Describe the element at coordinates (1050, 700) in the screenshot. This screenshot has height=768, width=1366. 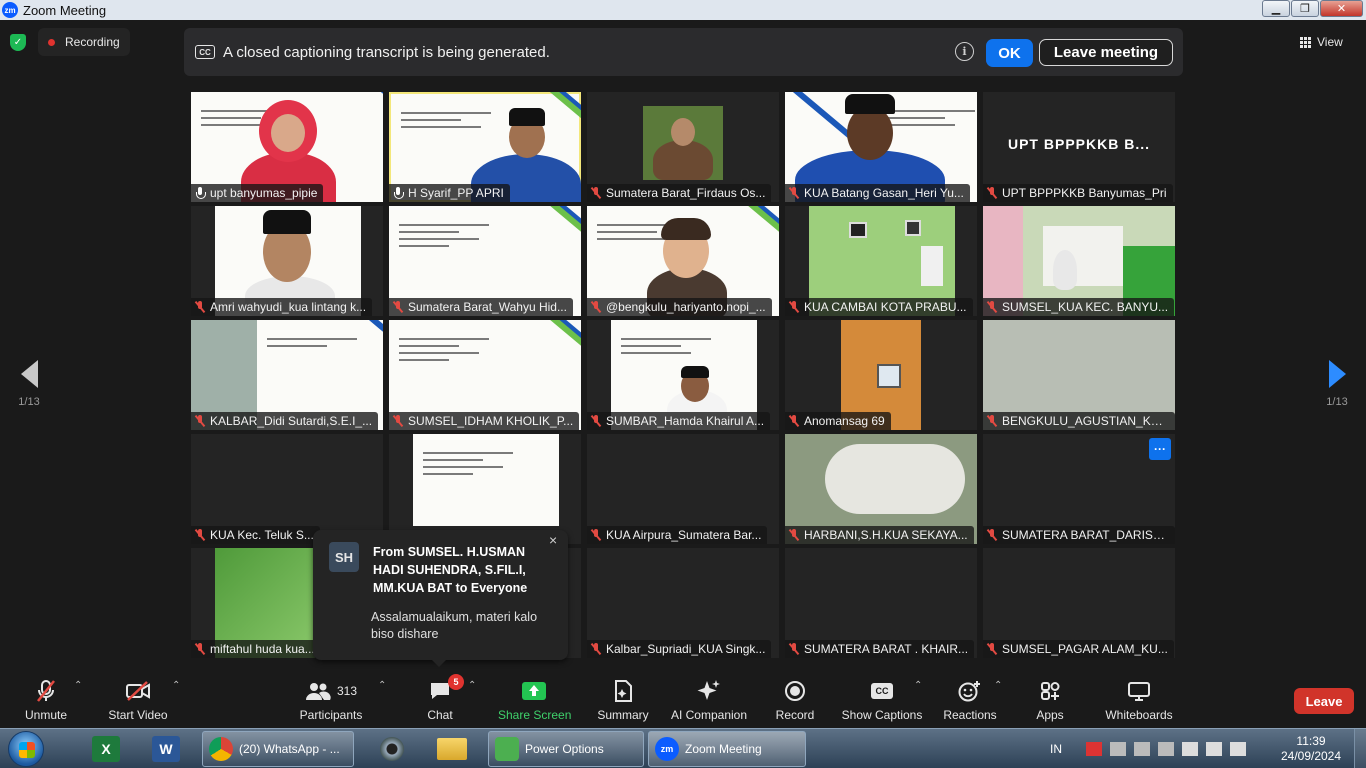
I see `apps-button: Apps` at that location.